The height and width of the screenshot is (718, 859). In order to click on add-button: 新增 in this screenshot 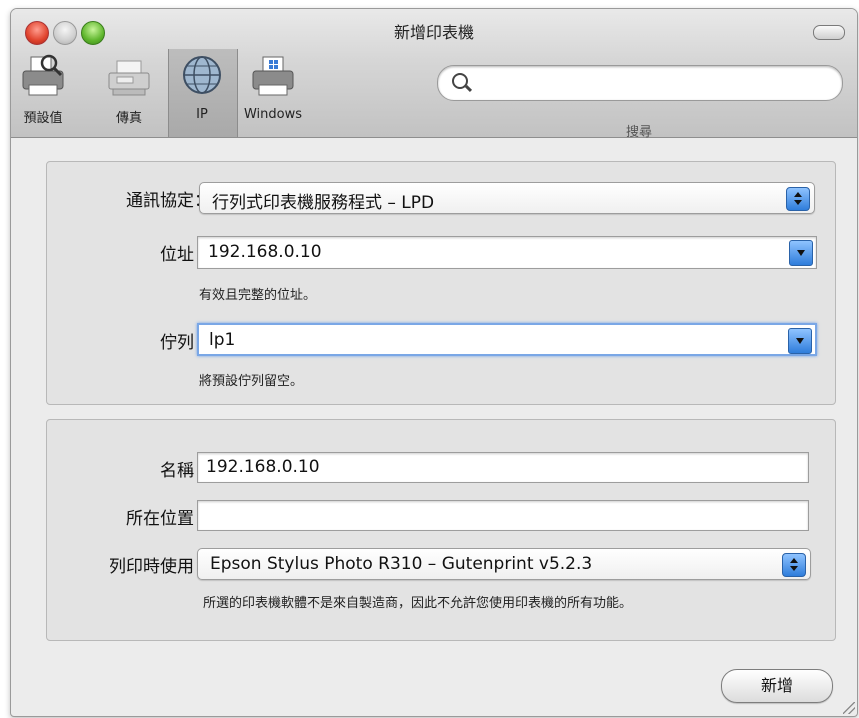, I will do `click(777, 686)`.